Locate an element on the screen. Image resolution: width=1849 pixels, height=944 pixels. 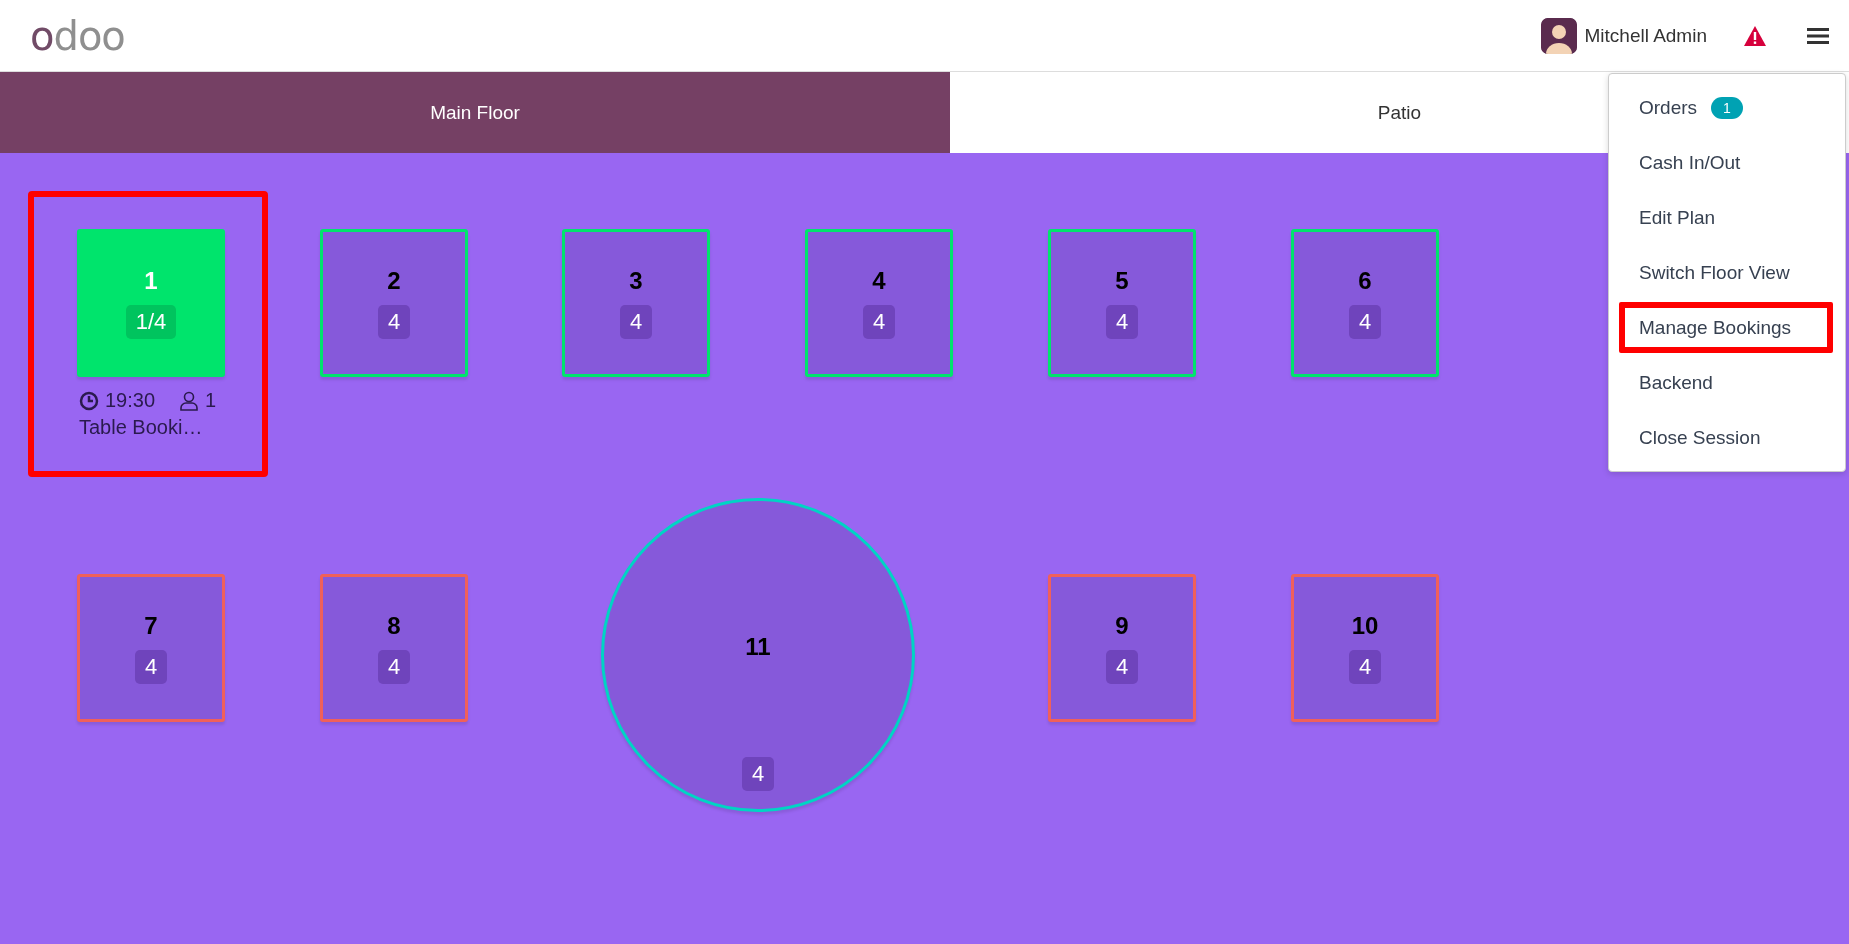
table: 7 4 is located at coordinates (151, 648).